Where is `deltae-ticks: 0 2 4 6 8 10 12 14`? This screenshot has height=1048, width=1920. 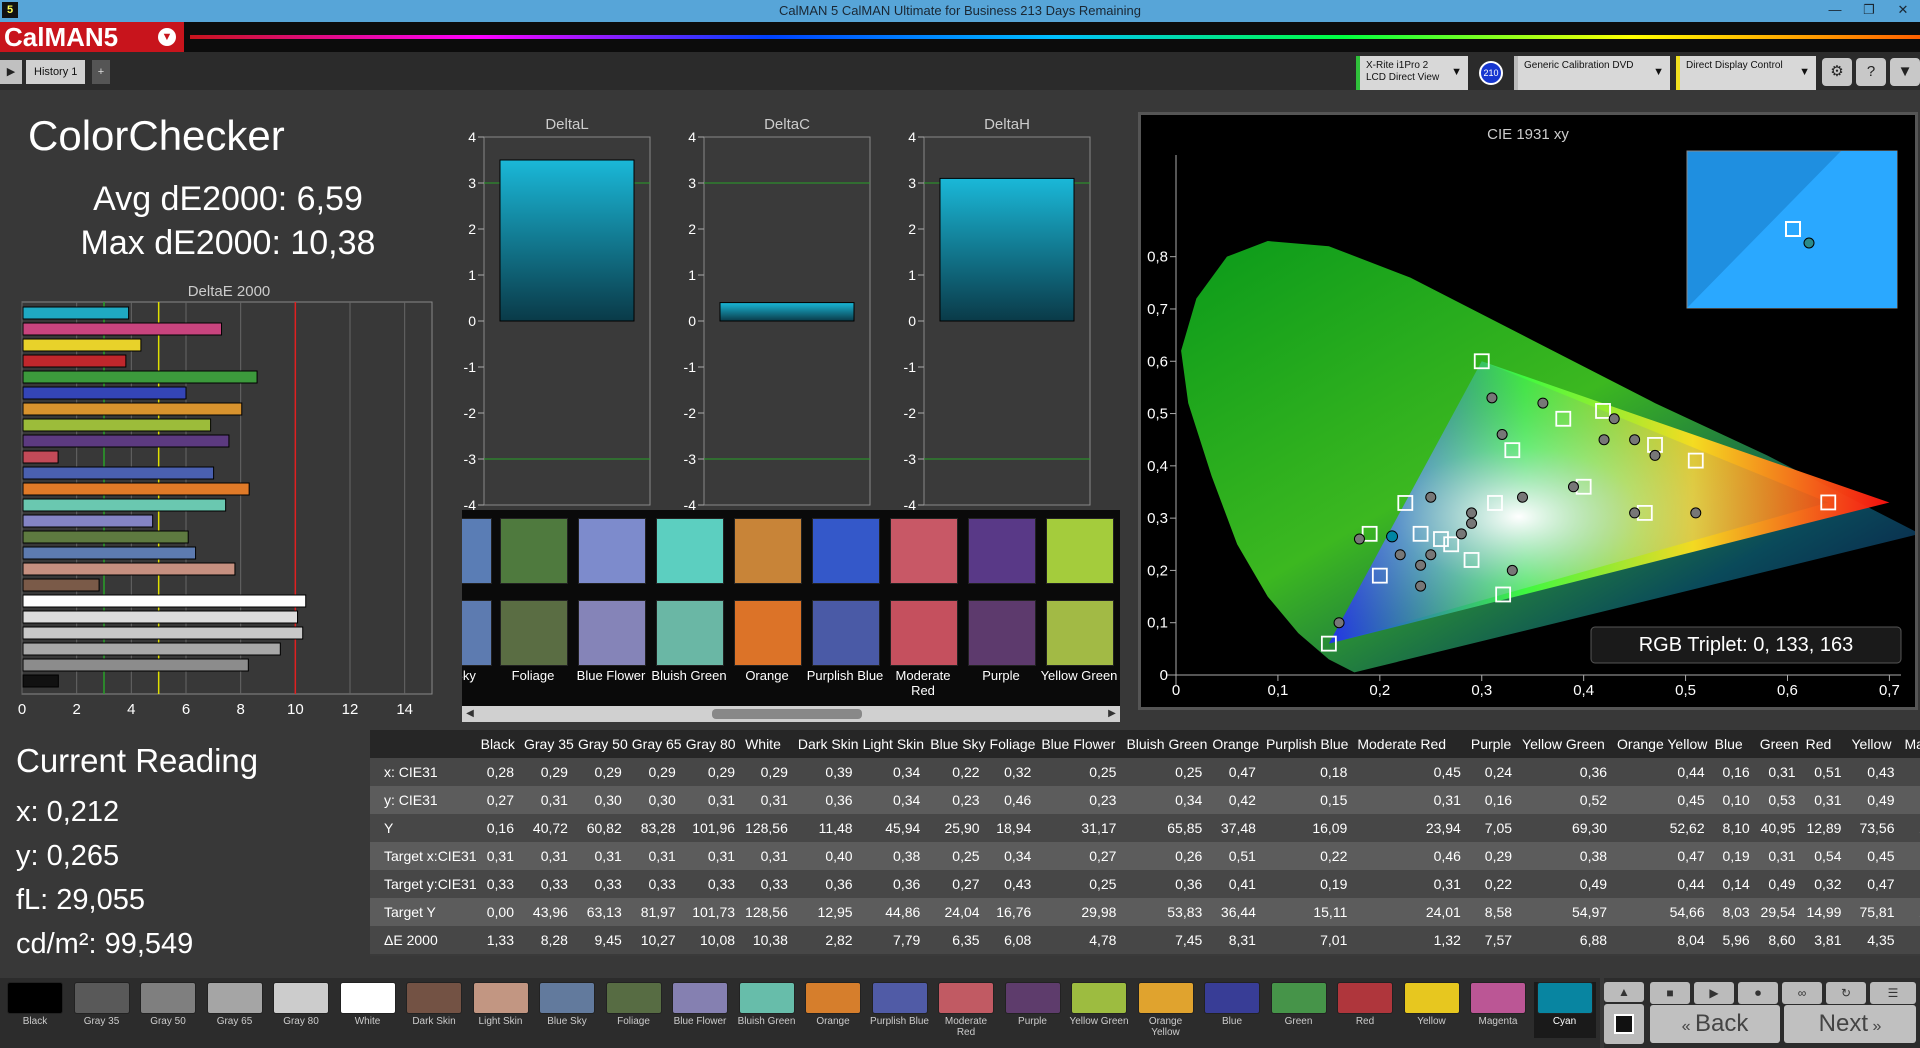 deltae-ticks: 0 2 4 6 8 10 12 14 is located at coordinates (215, 709).